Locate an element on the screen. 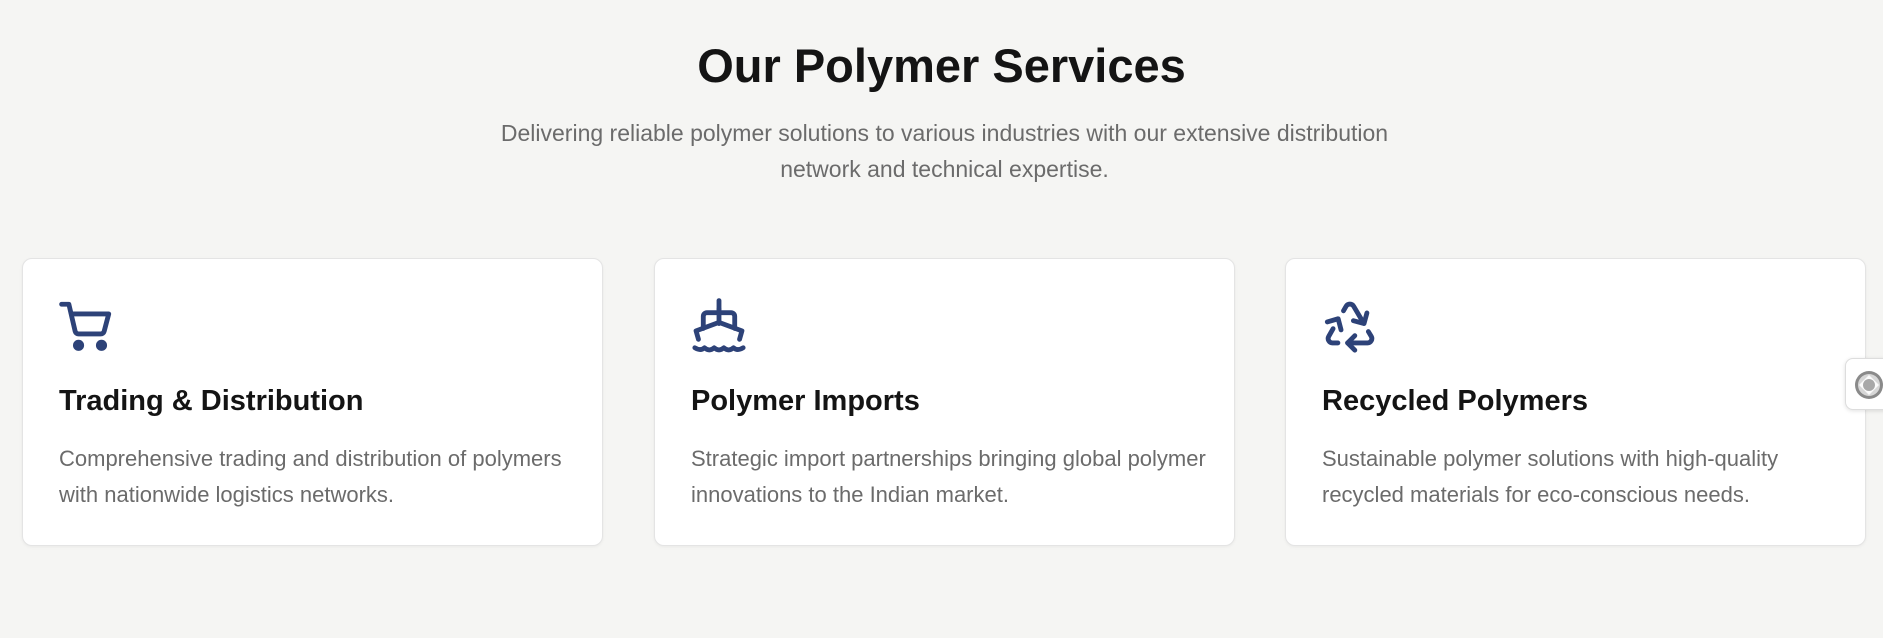  service-title: Trading & Distribution is located at coordinates (211, 401).